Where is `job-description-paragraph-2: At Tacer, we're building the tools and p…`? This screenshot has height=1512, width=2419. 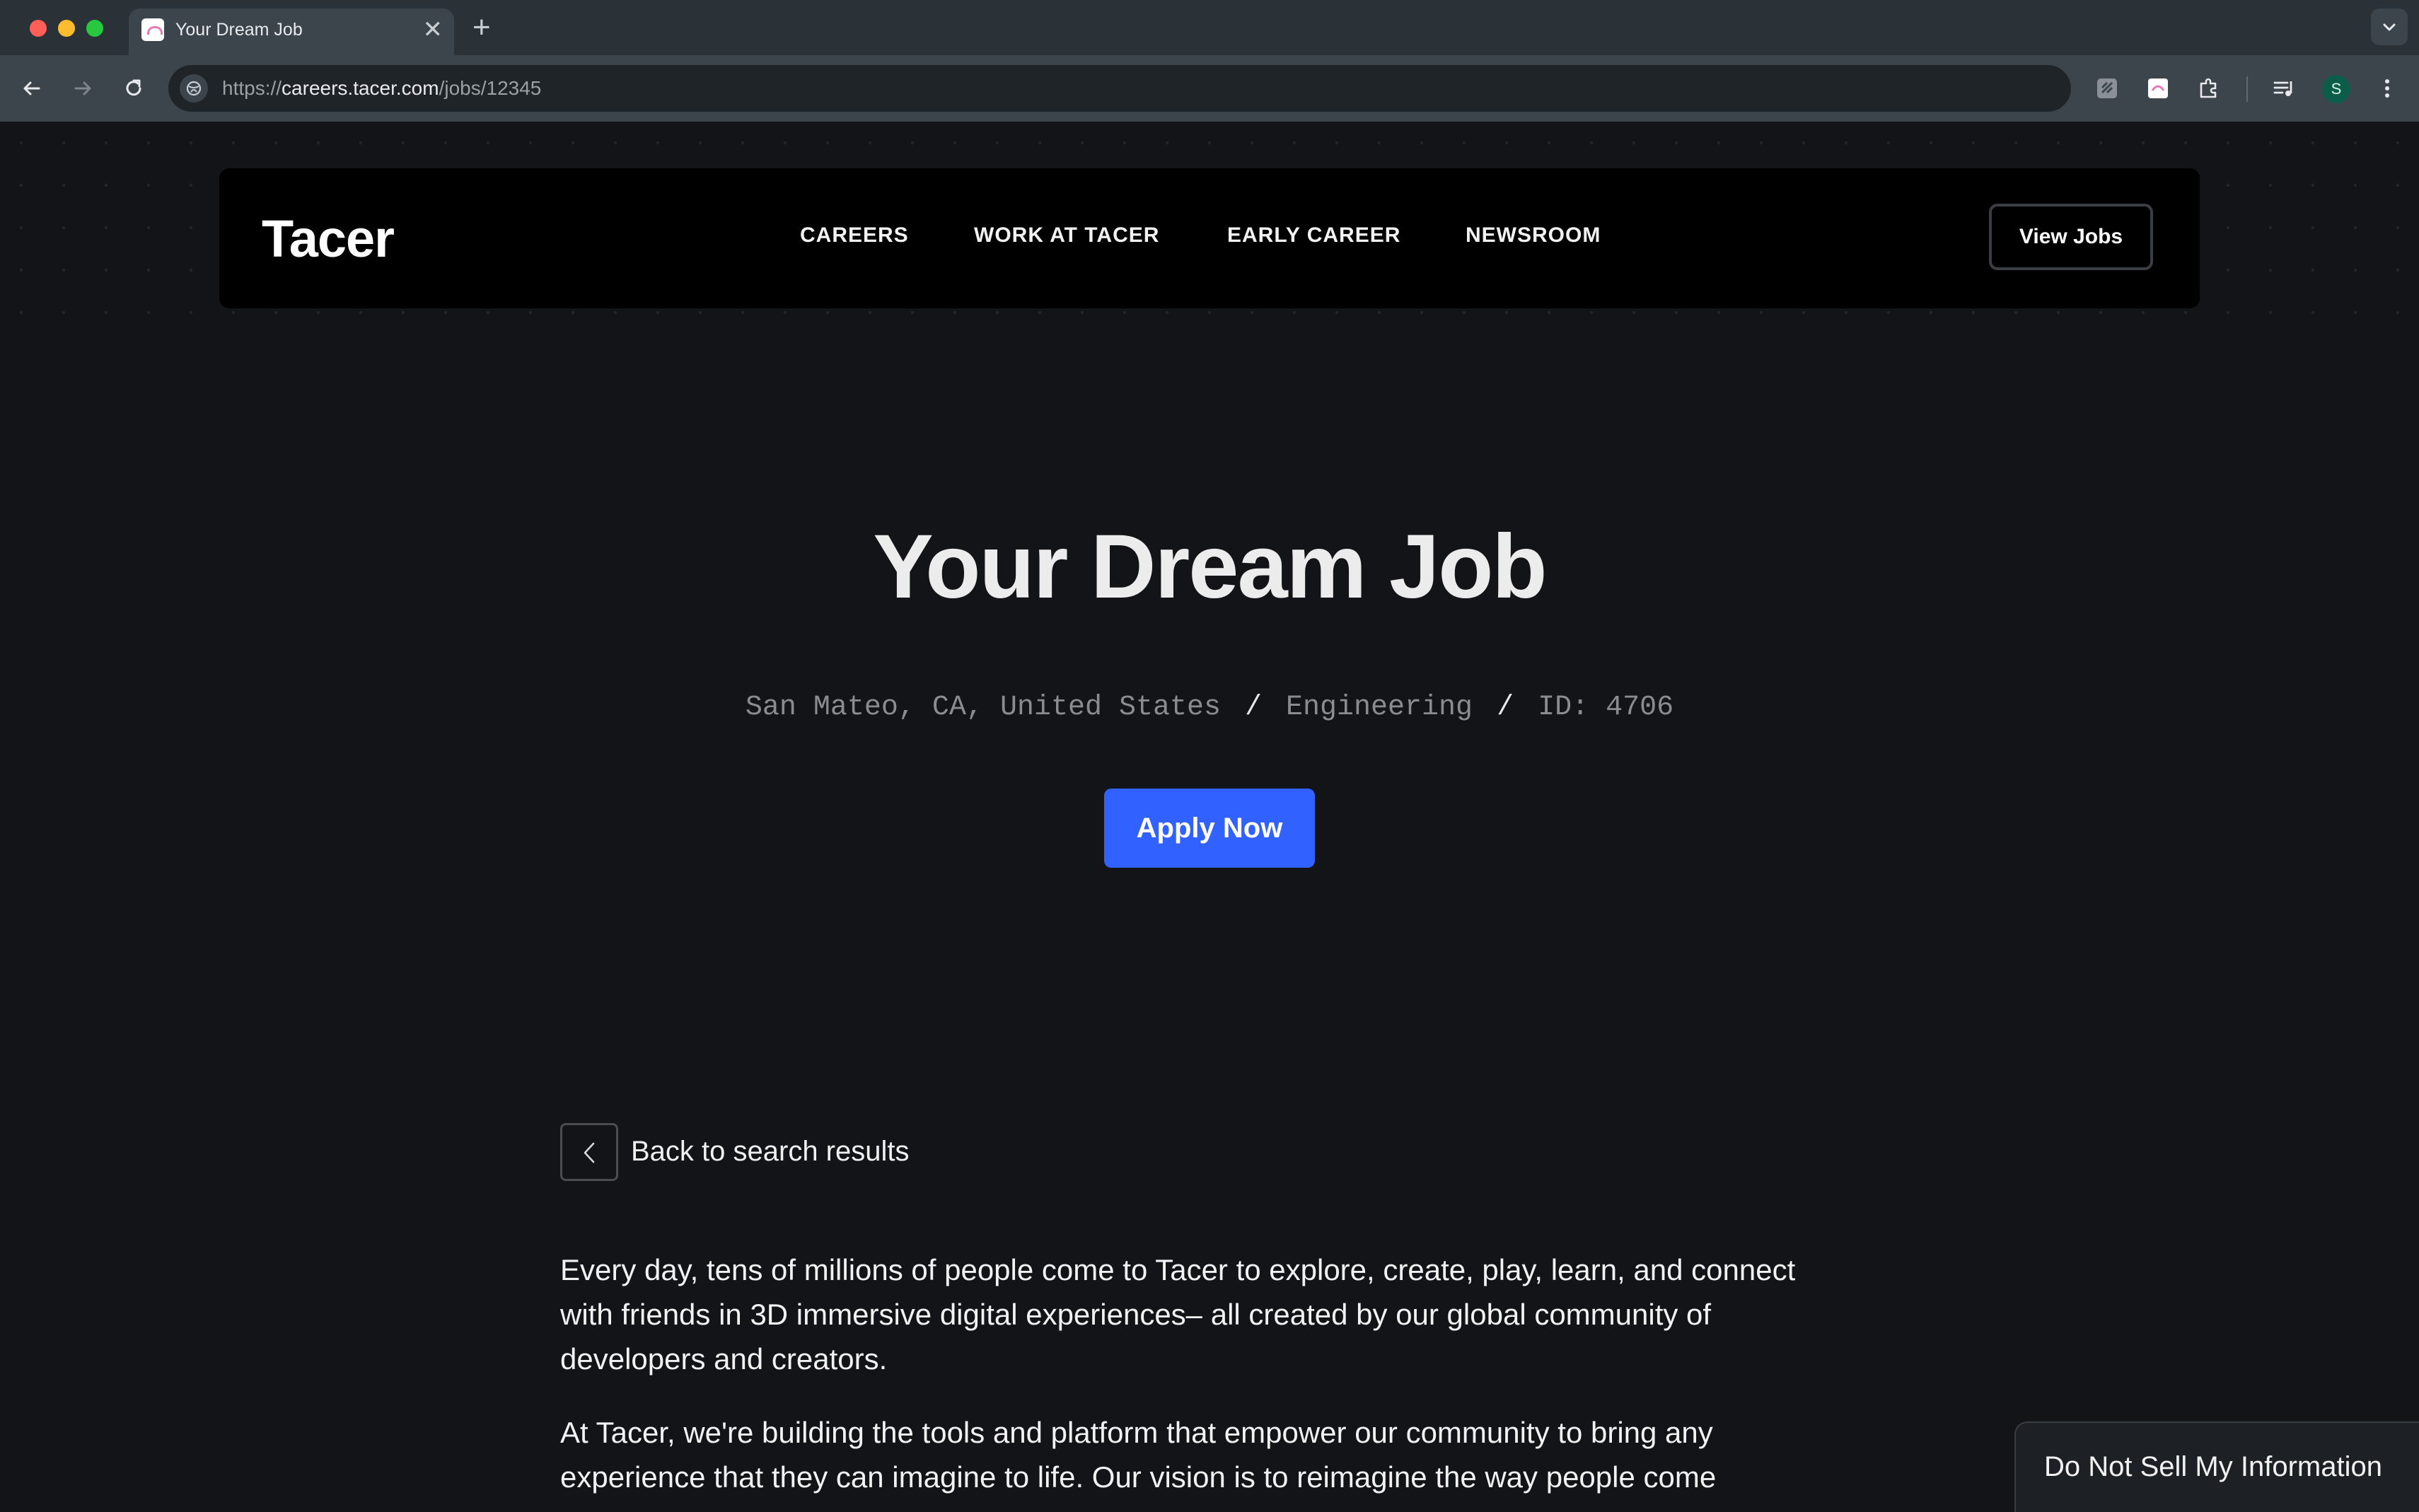
job-description-paragraph-2: At Tacer, we're building the tools and p… is located at coordinates (1139, 1455).